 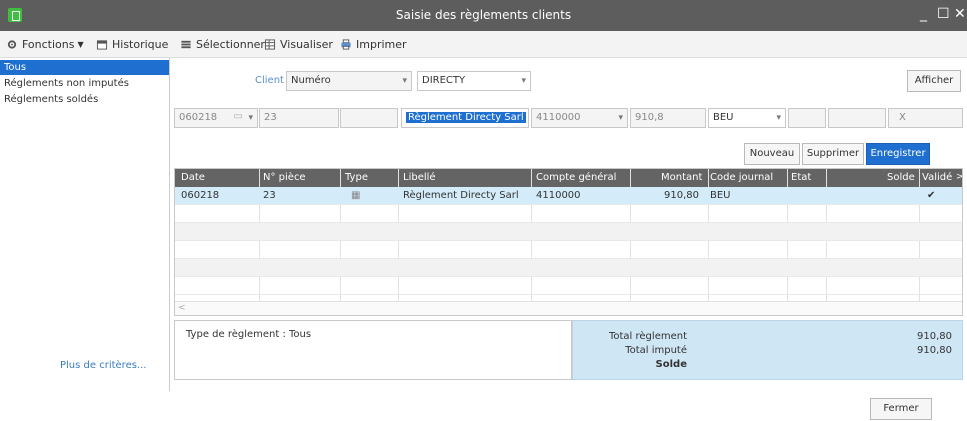 I want to click on list-icon, so click(x=186, y=44).